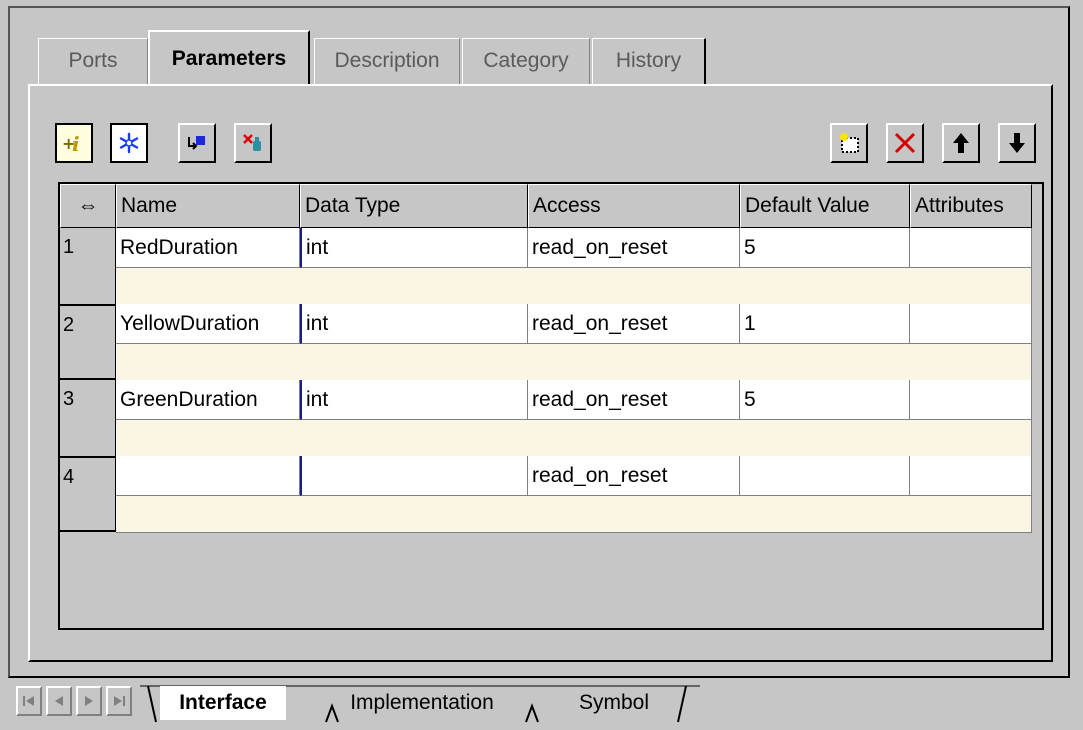 The height and width of the screenshot is (730, 1083). What do you see at coordinates (190, 323) in the screenshot?
I see `cell-text: YellowDuration` at bounding box center [190, 323].